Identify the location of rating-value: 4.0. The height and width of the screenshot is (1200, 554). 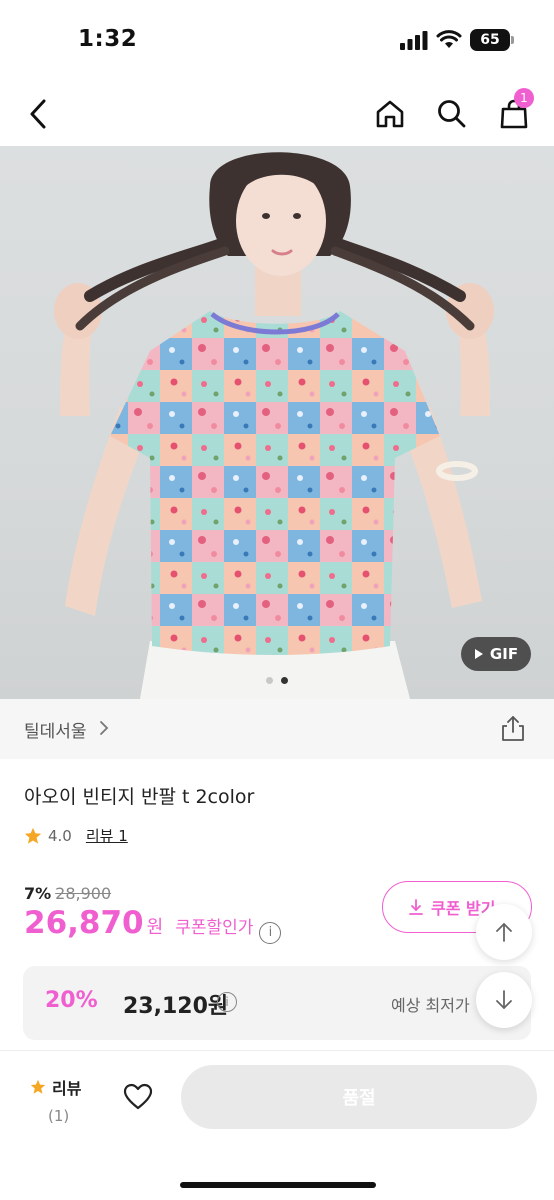
(60, 835).